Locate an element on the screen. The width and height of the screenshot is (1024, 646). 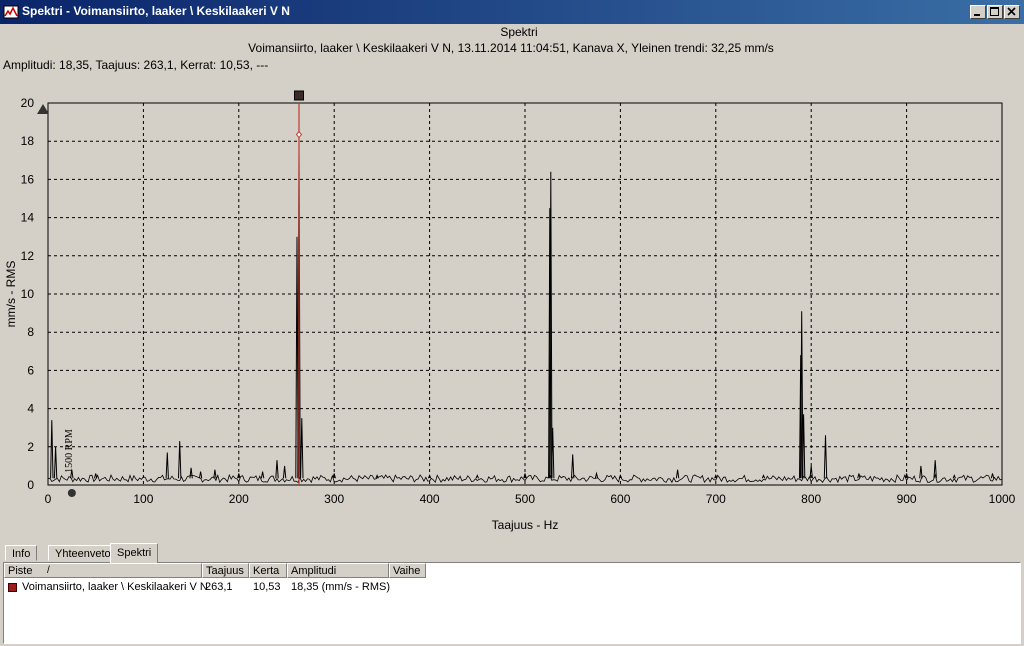
y-axis: 0 2 4 6 8 10 12 14 16 18 20 is located at coordinates (28, 294).